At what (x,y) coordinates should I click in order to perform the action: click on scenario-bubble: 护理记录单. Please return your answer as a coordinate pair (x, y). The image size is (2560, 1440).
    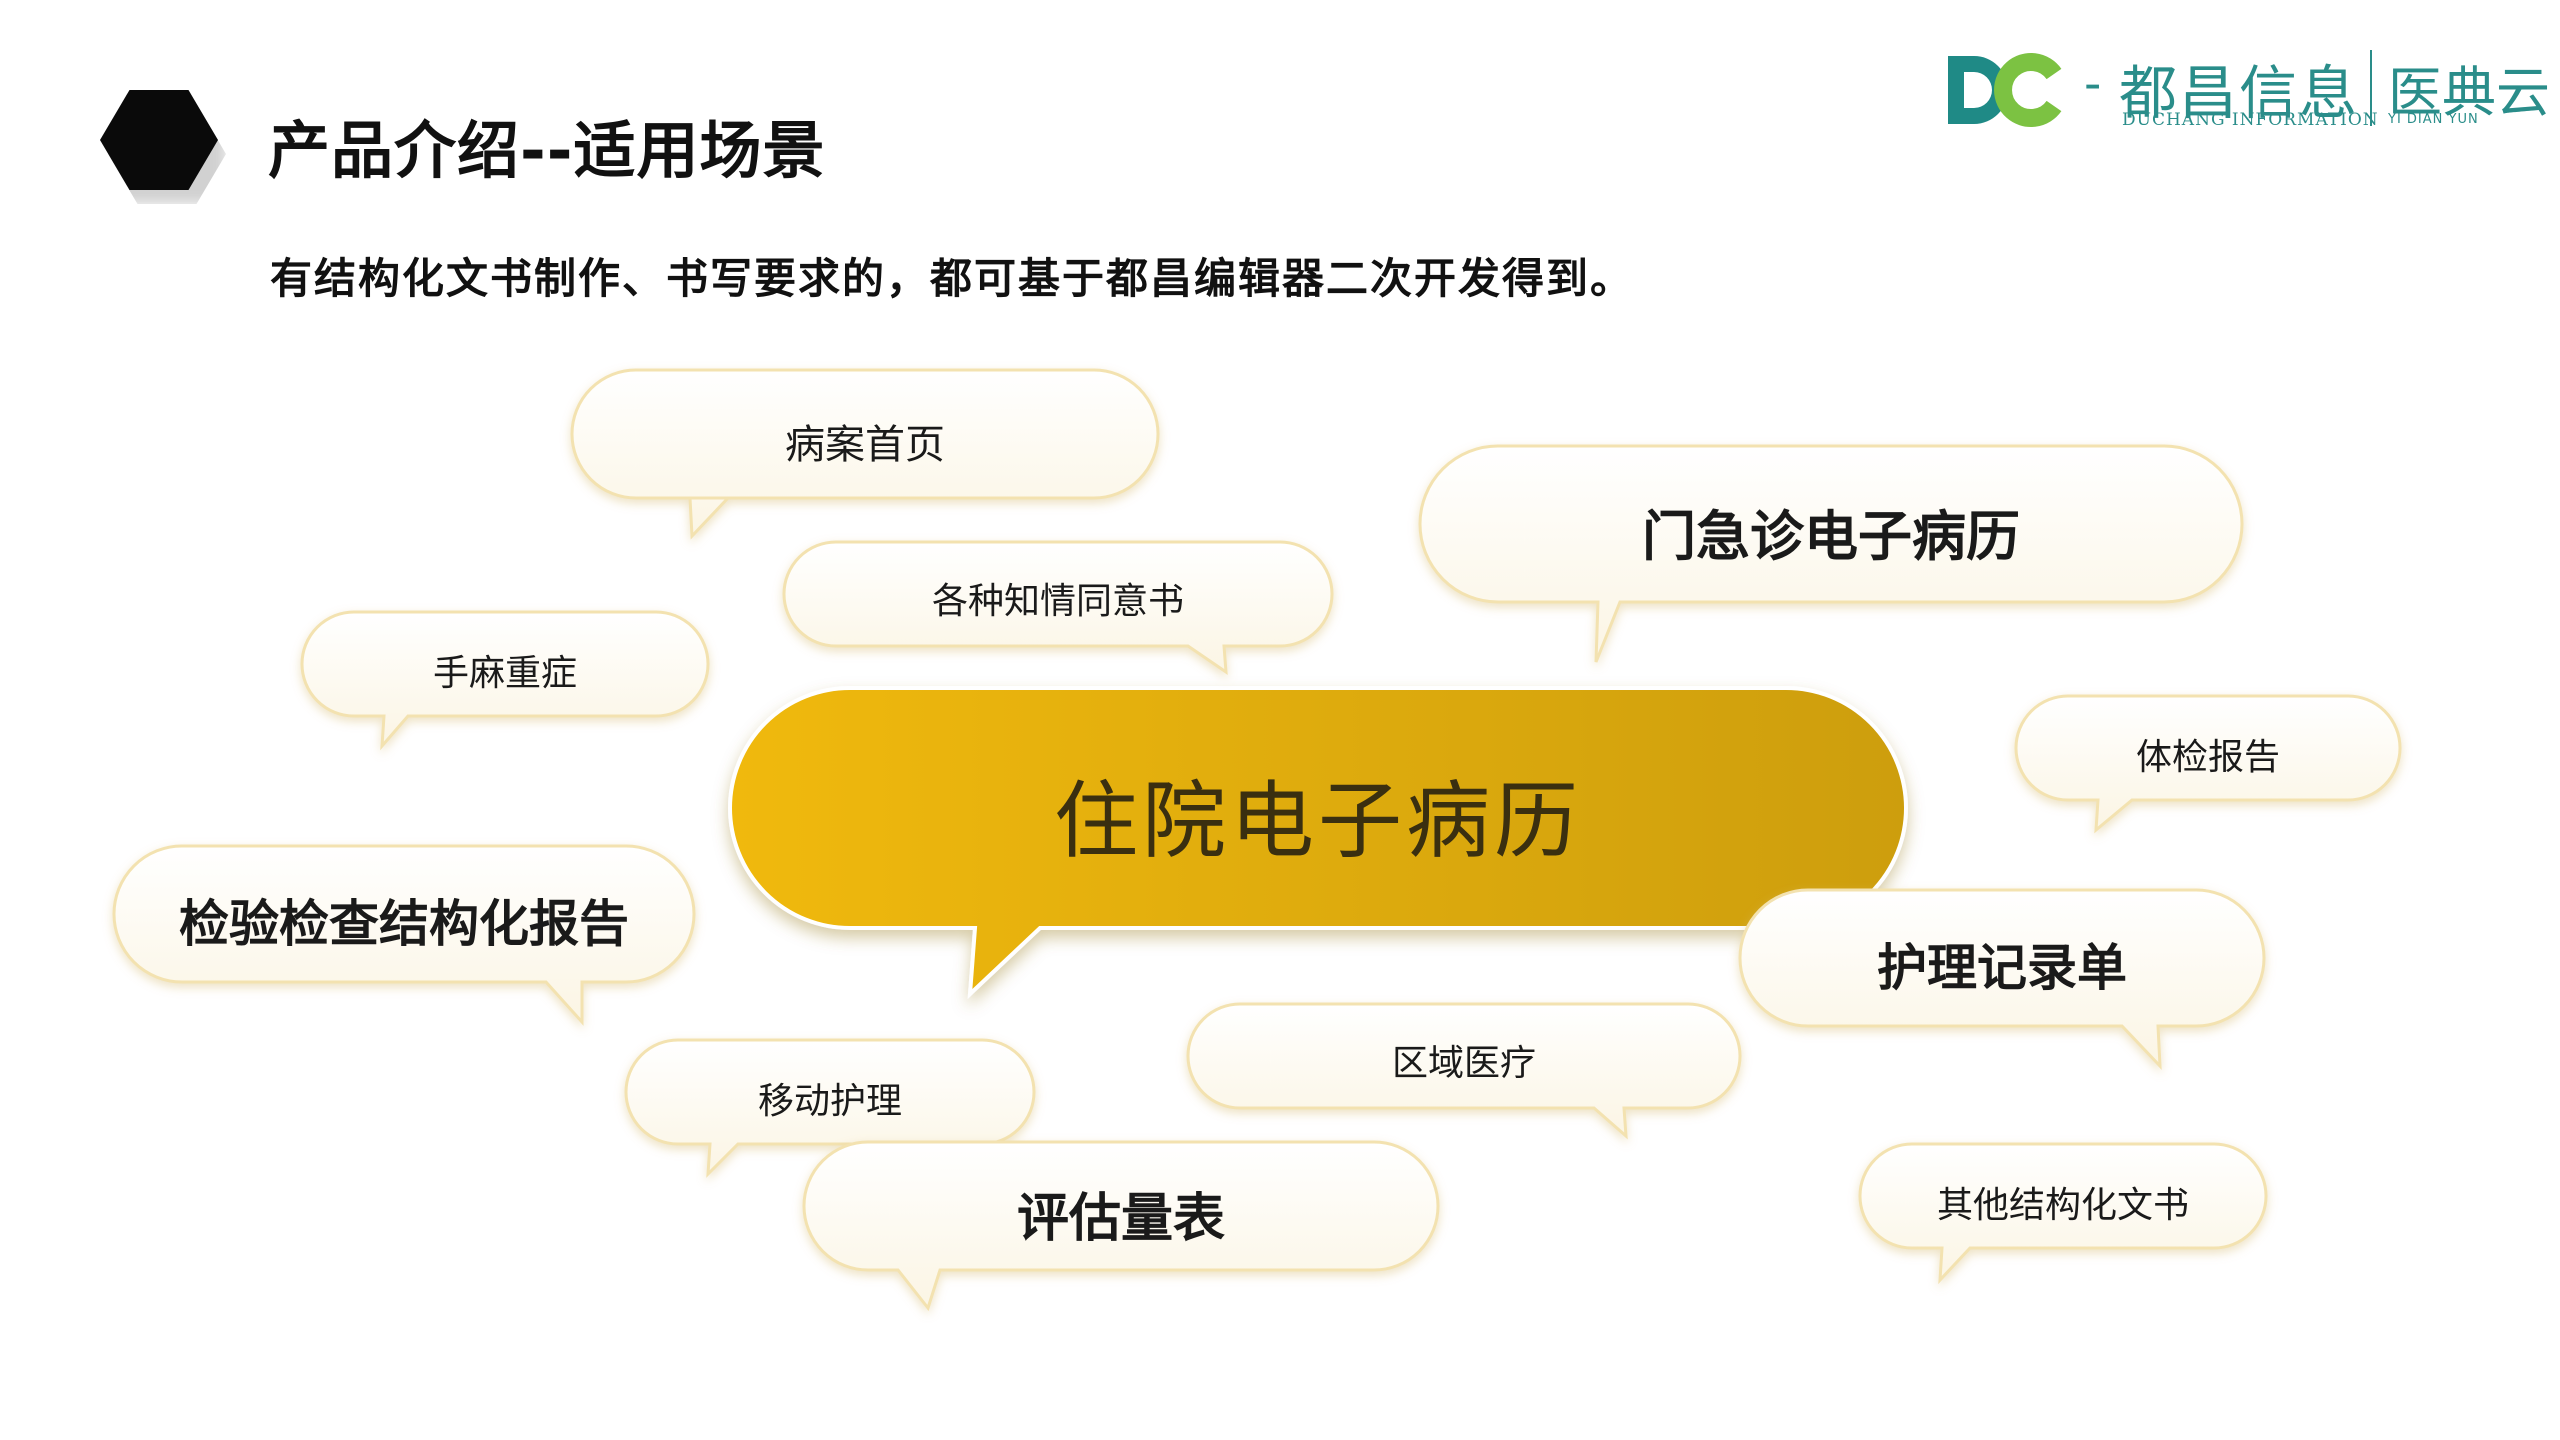
    Looking at the image, I should click on (2002, 979).